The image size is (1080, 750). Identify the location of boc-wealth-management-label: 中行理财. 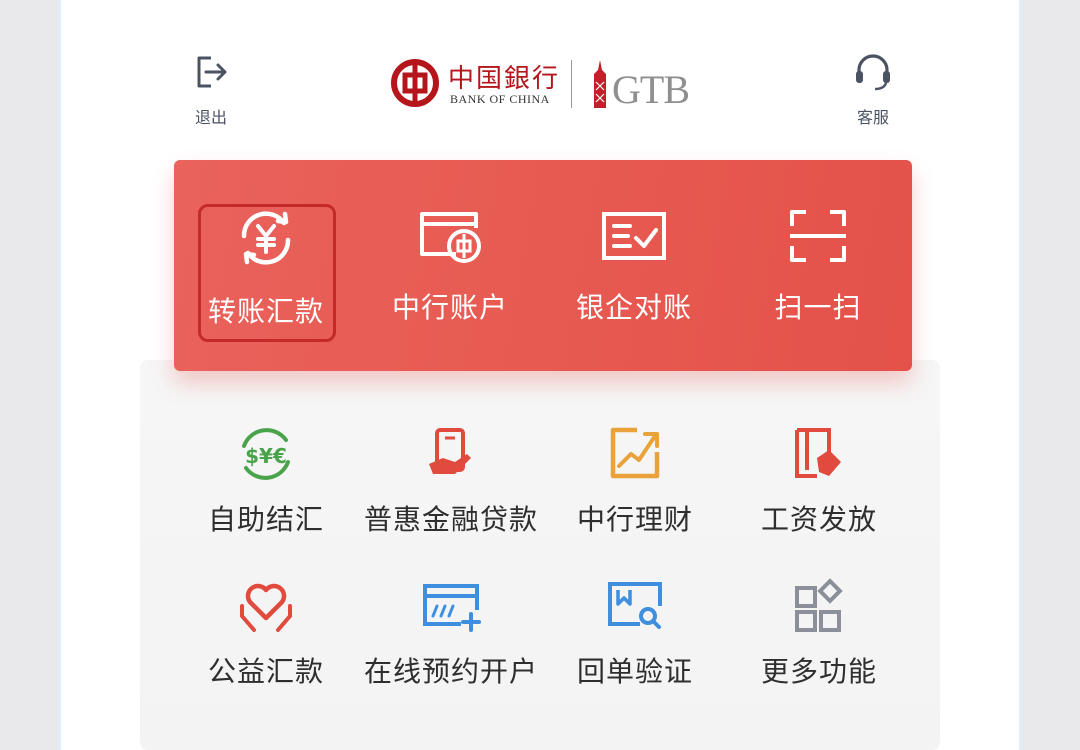
(634, 519).